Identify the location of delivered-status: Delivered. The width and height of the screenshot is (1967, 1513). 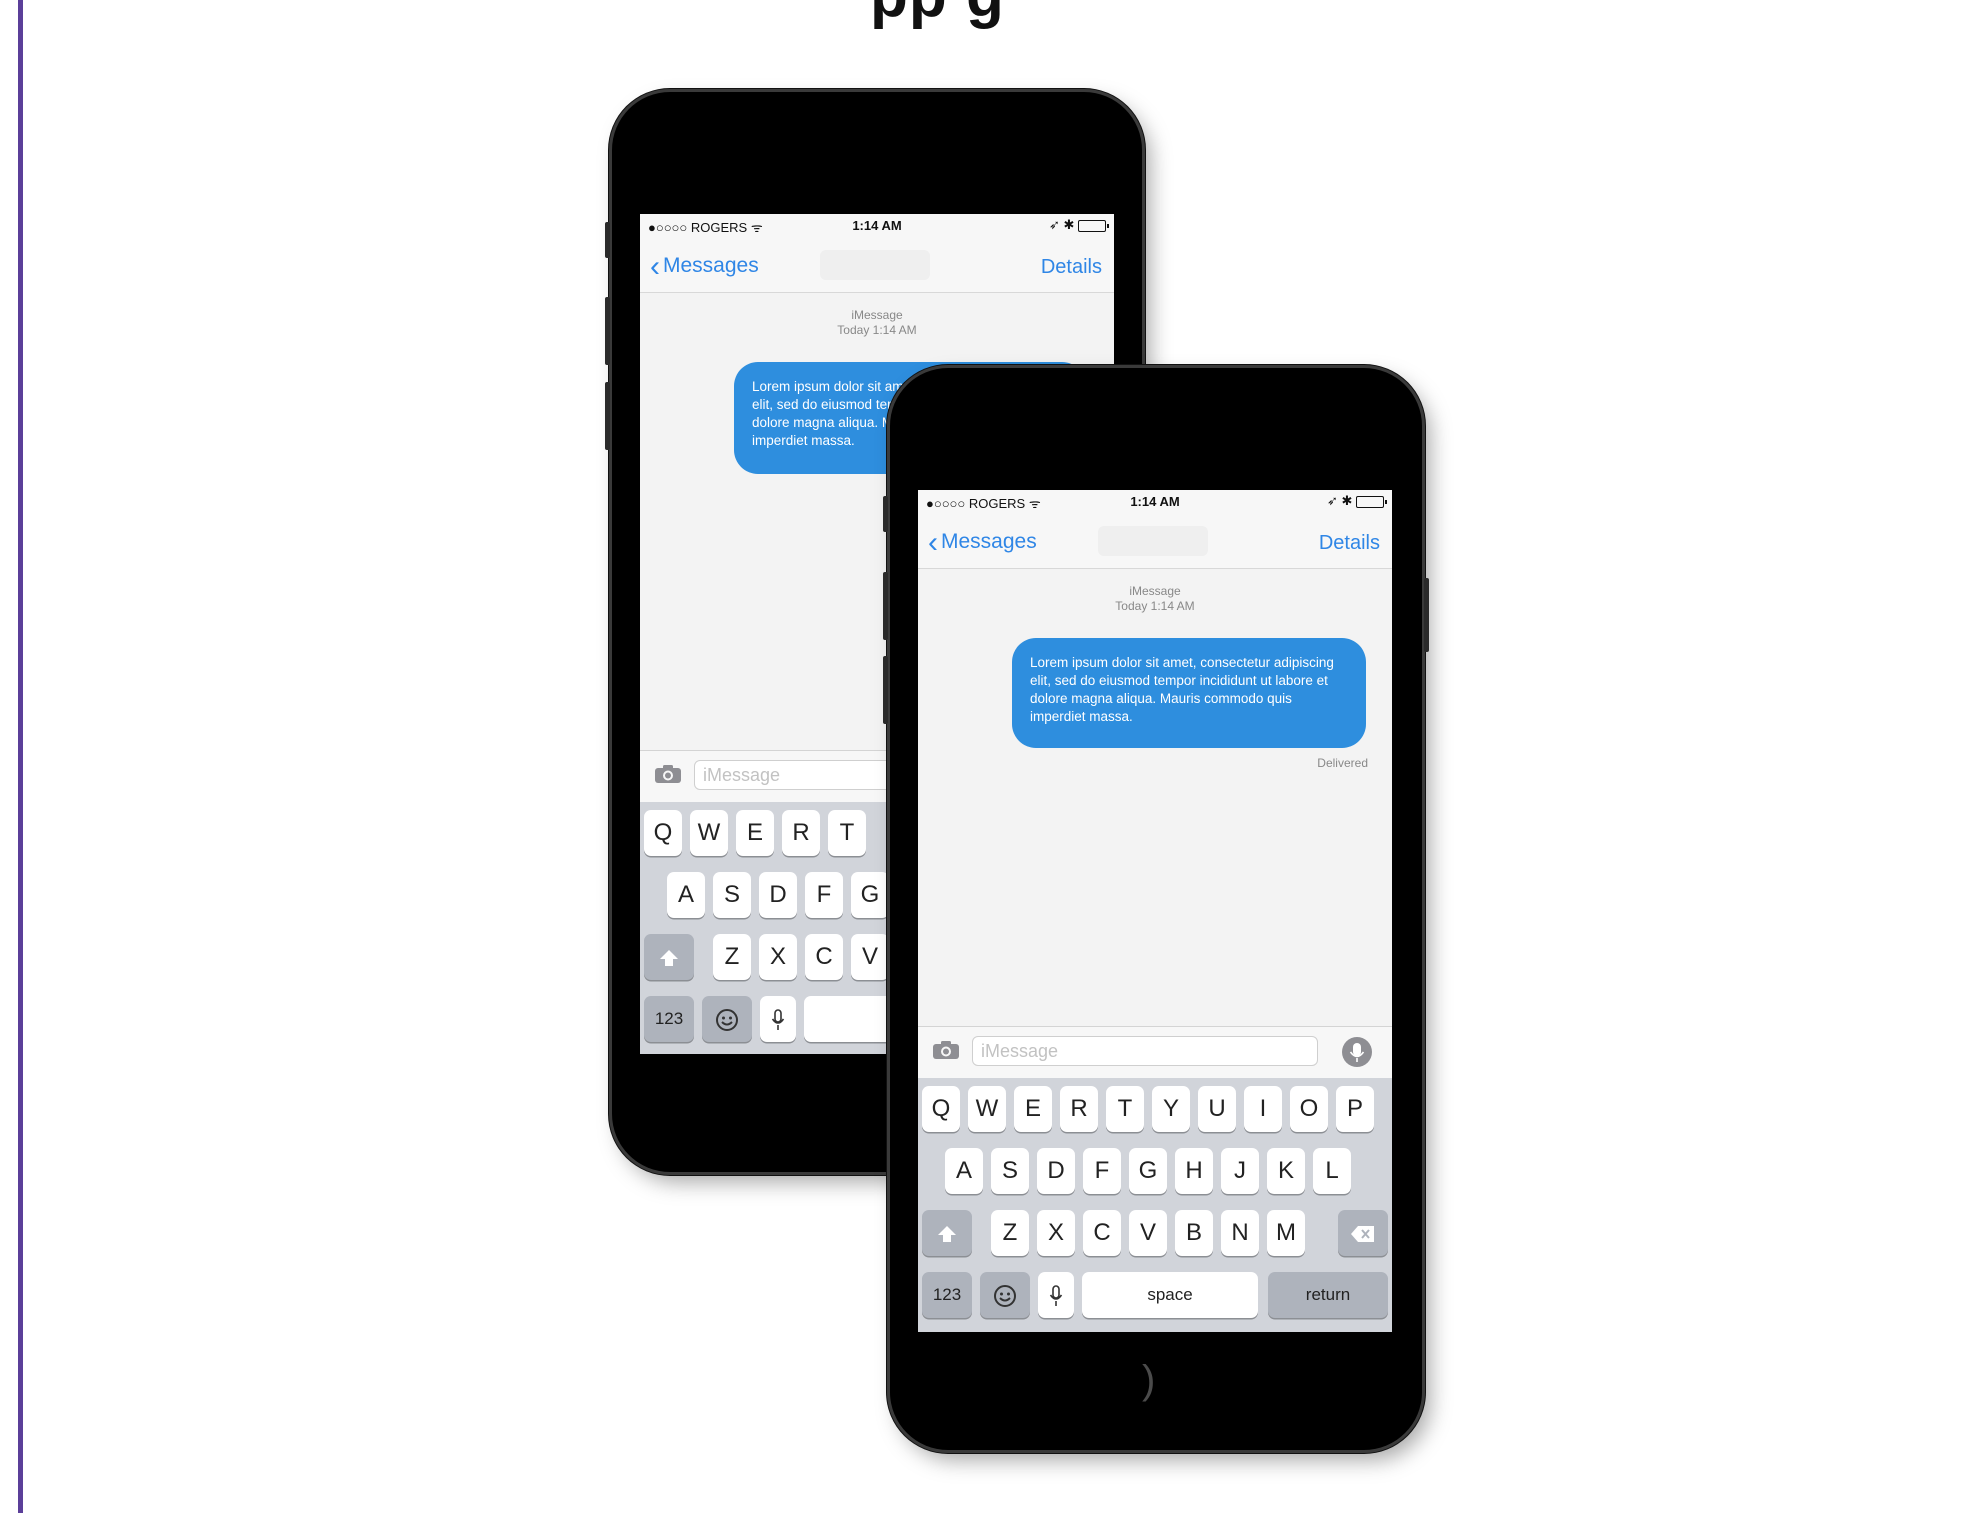
(1342, 763).